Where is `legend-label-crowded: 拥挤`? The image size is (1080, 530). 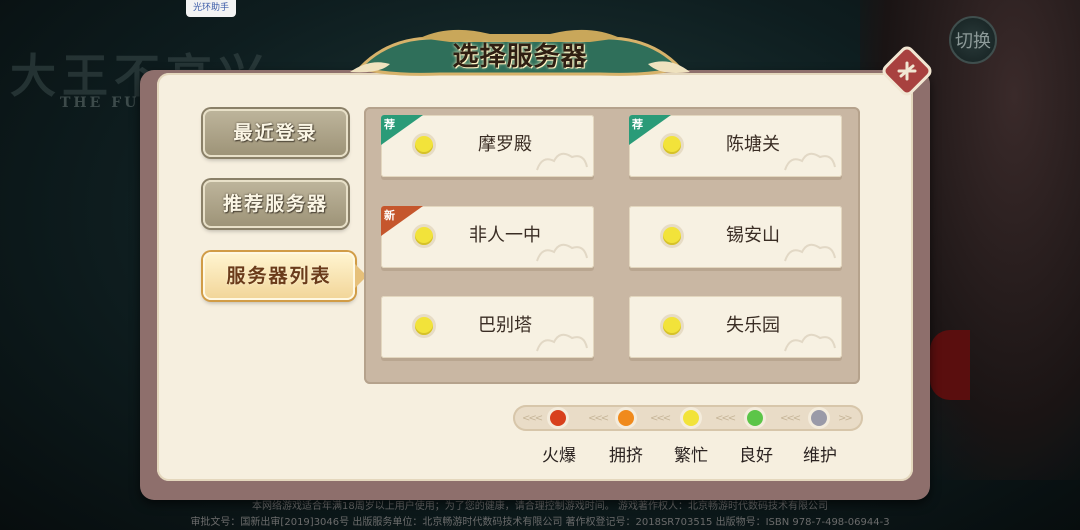 legend-label-crowded: 拥挤 is located at coordinates (626, 456).